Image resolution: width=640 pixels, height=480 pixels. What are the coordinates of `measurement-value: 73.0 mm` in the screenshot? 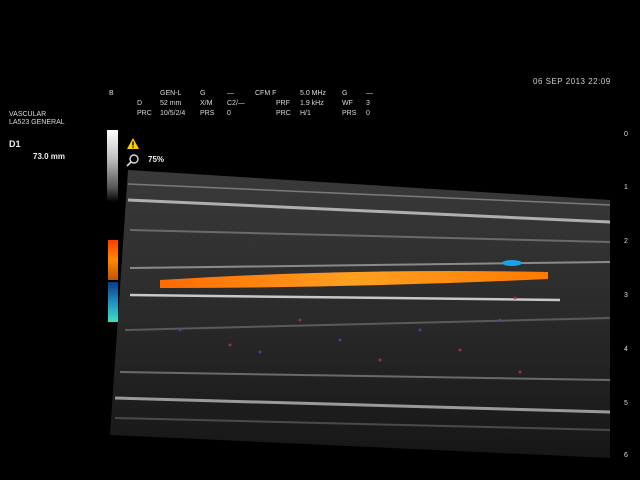 It's located at (49, 156).